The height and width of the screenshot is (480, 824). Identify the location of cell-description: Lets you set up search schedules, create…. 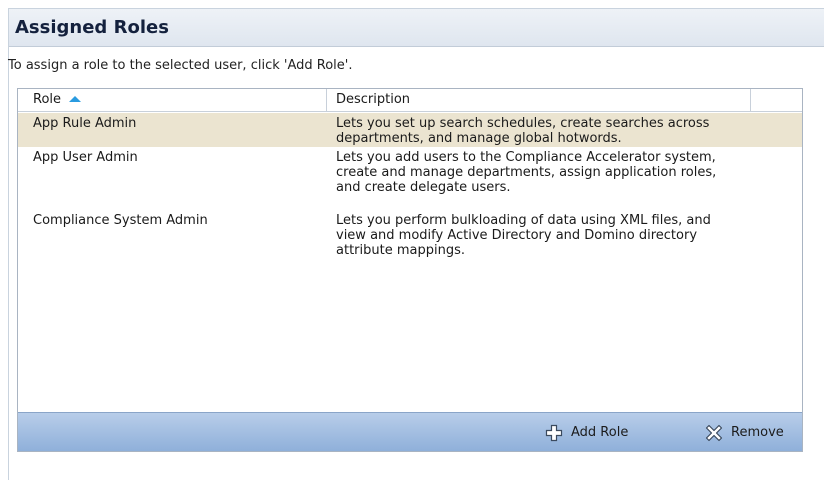
(523, 131).